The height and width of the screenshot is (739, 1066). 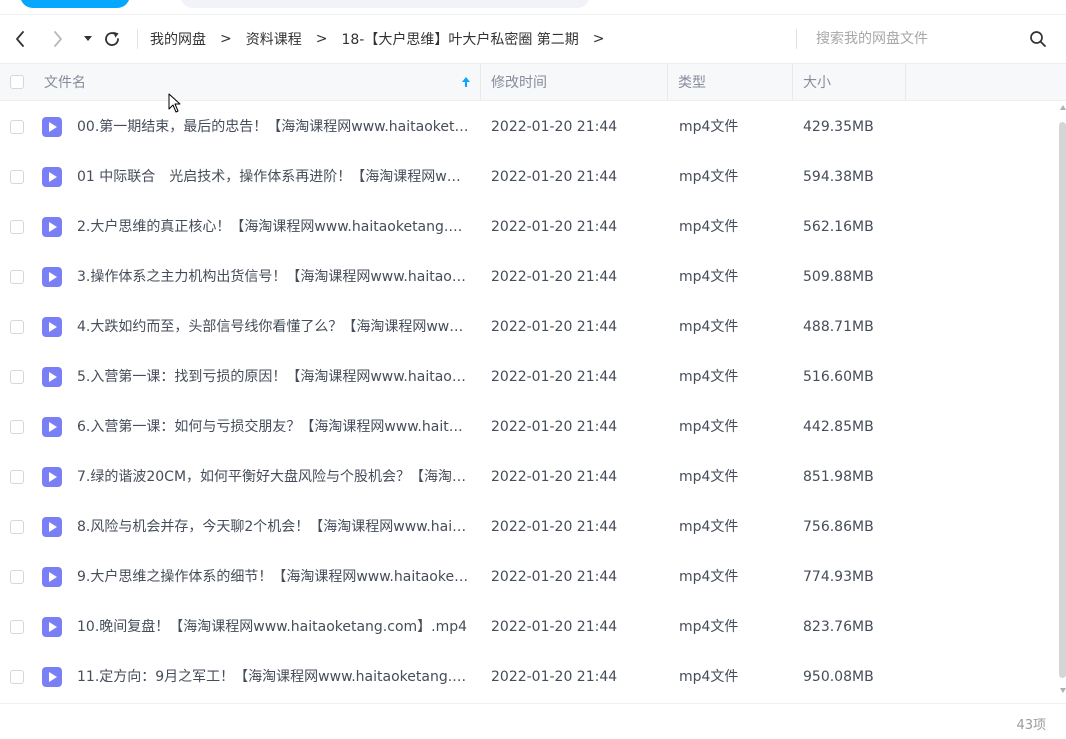 I want to click on breadcrumb-item-my-drive: 我的网盘, so click(x=178, y=39).